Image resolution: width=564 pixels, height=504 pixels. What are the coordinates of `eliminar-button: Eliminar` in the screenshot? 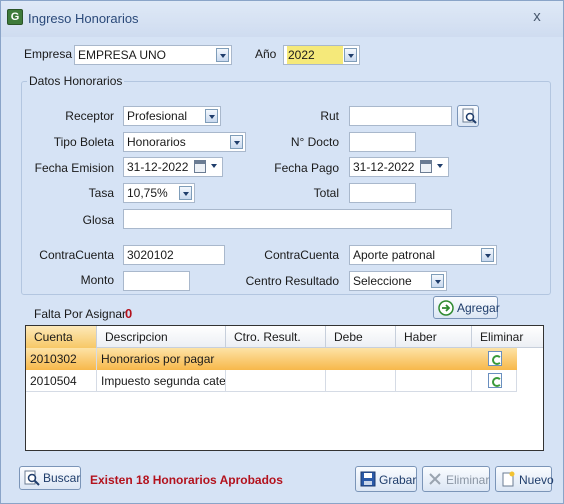 It's located at (456, 479).